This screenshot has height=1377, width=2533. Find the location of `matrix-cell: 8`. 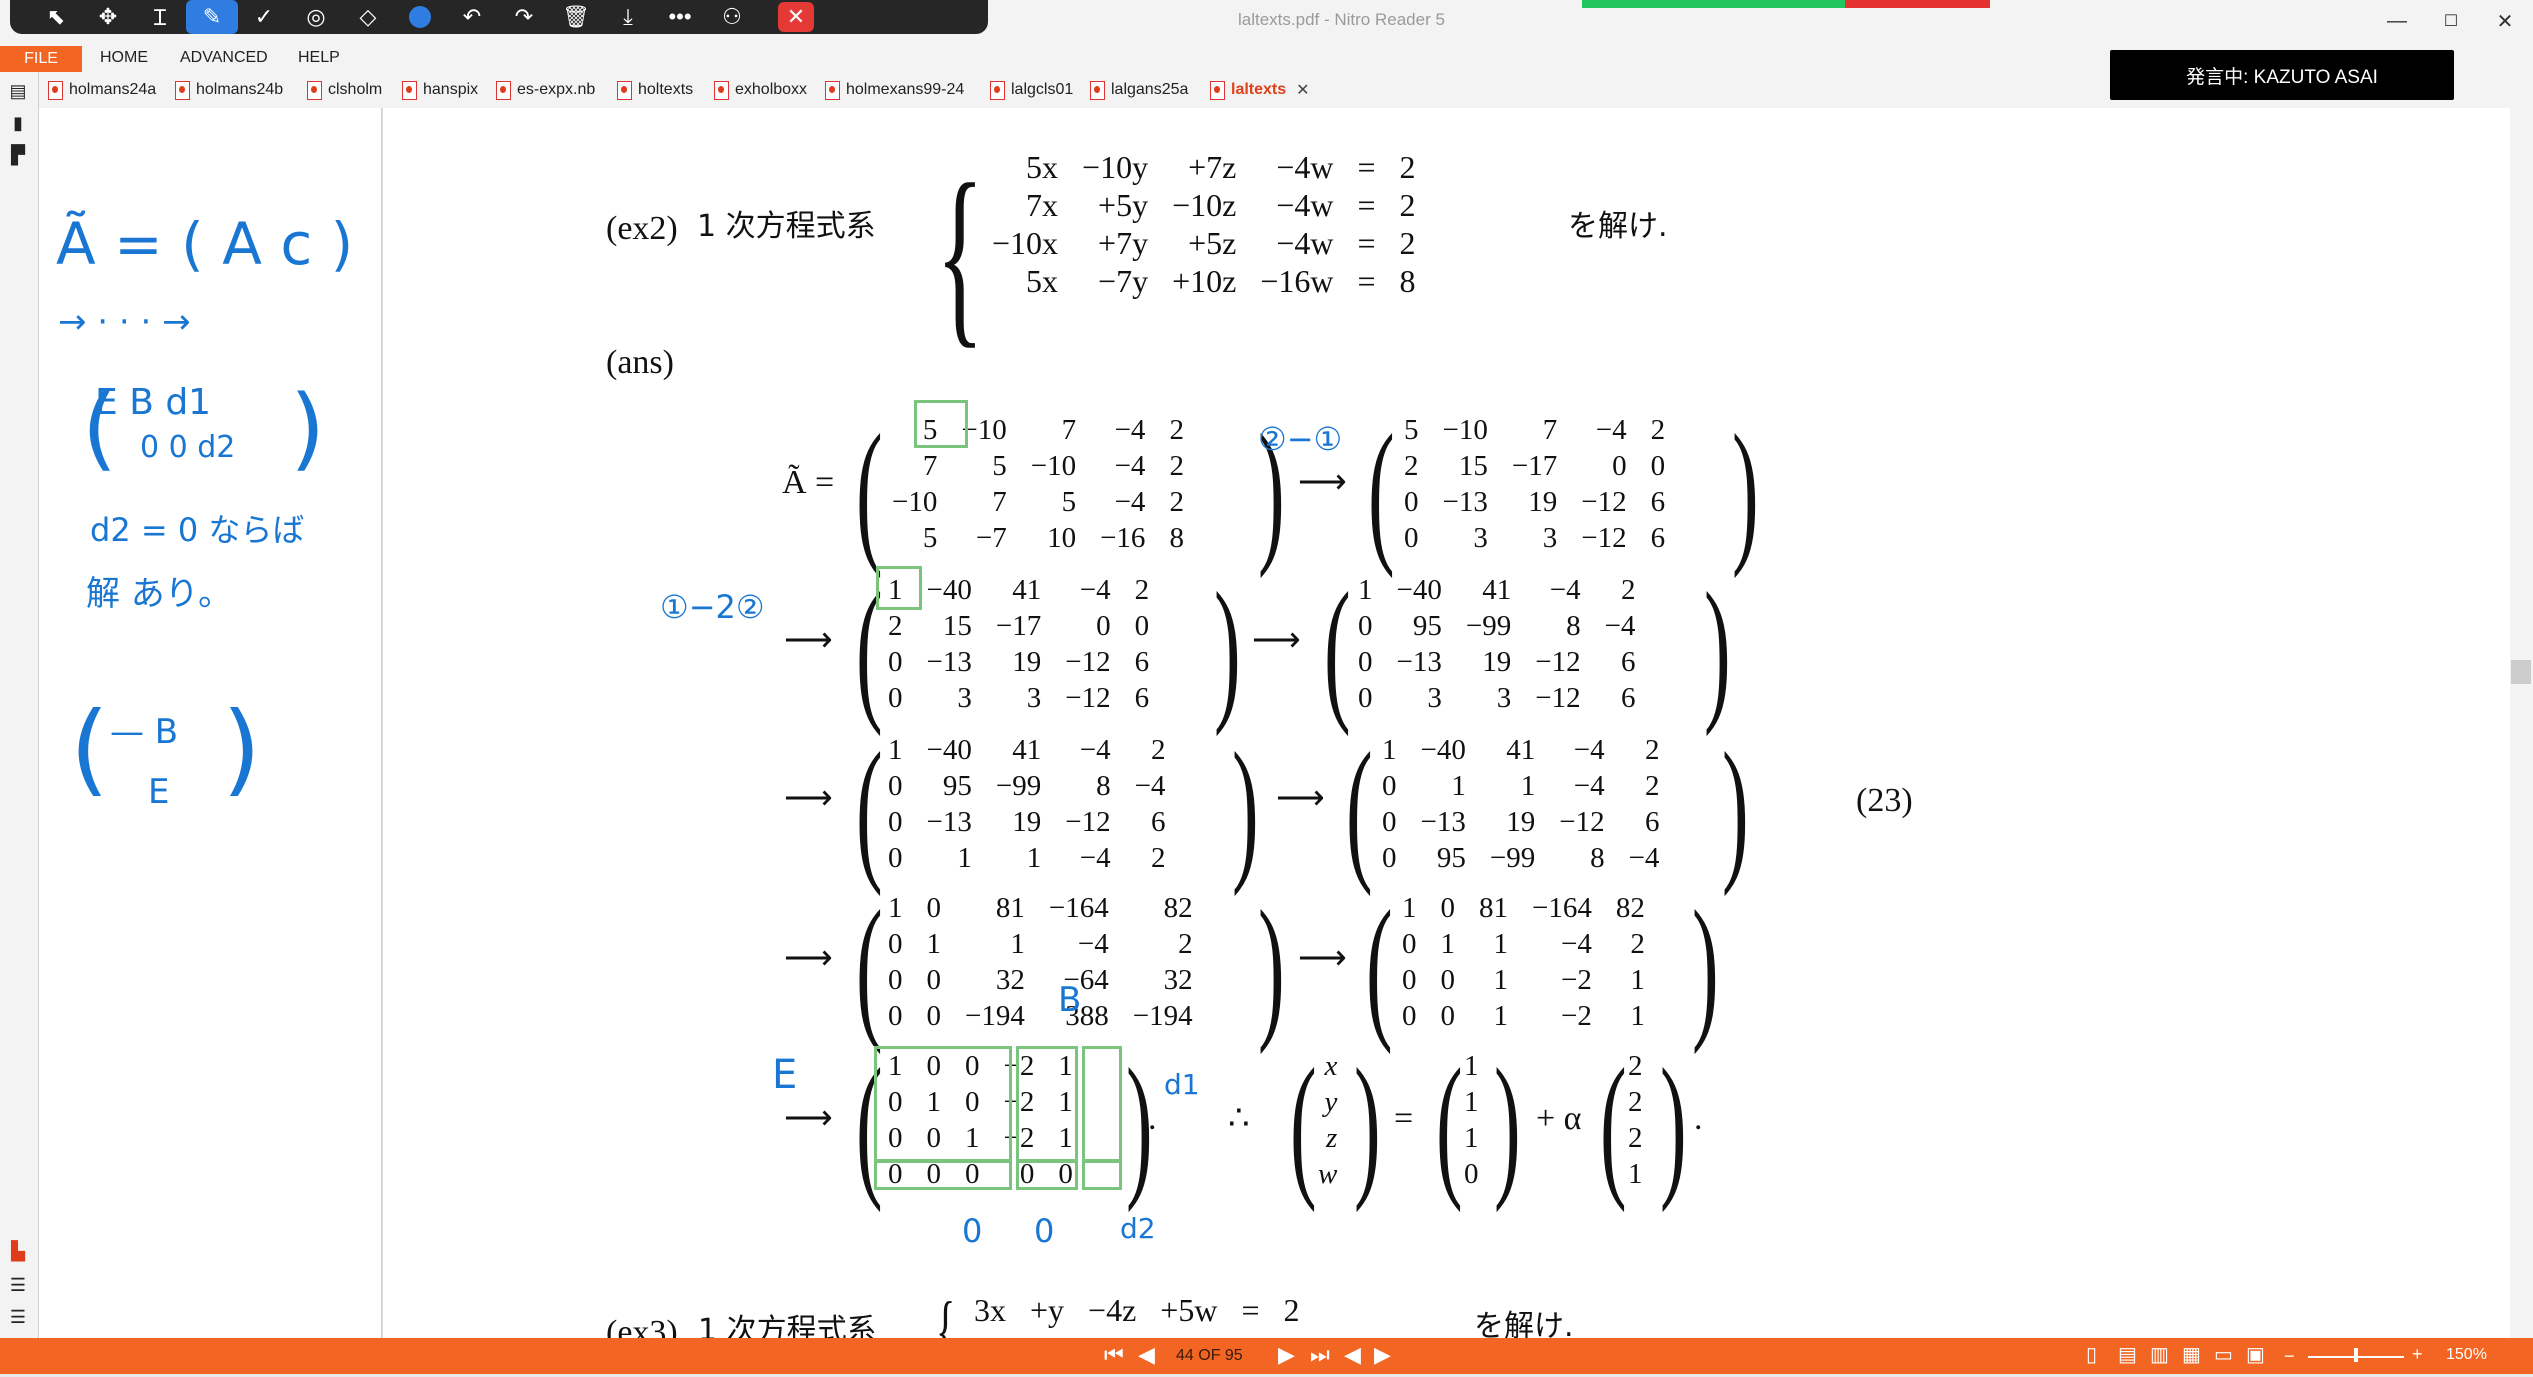

matrix-cell: 8 is located at coordinates (1407, 281).